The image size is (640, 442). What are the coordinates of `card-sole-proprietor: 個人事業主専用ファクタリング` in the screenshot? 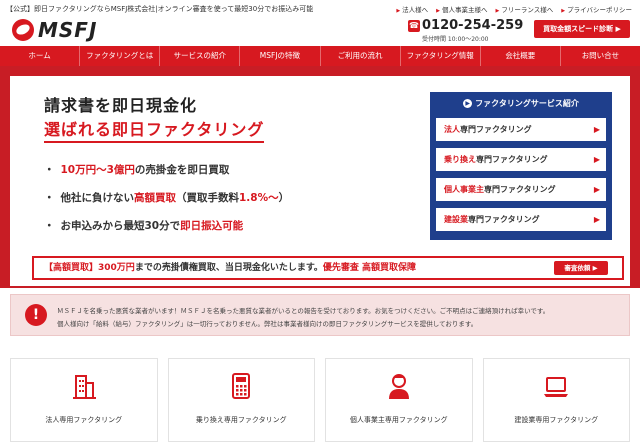 It's located at (399, 400).